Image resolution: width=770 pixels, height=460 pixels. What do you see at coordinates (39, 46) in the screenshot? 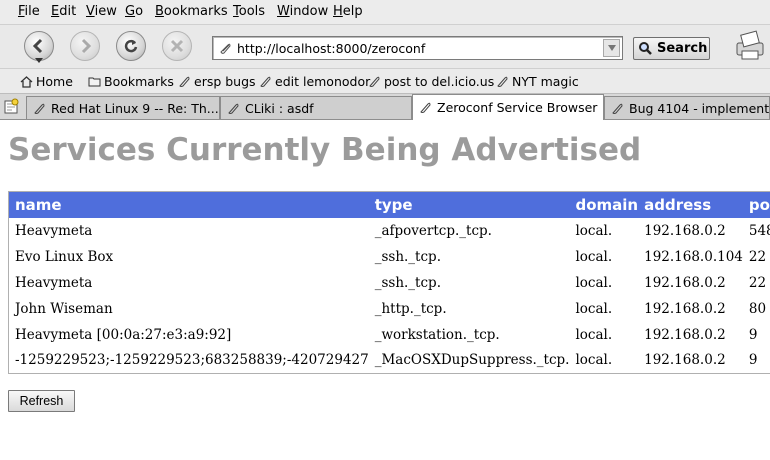
I see `back-button` at bounding box center [39, 46].